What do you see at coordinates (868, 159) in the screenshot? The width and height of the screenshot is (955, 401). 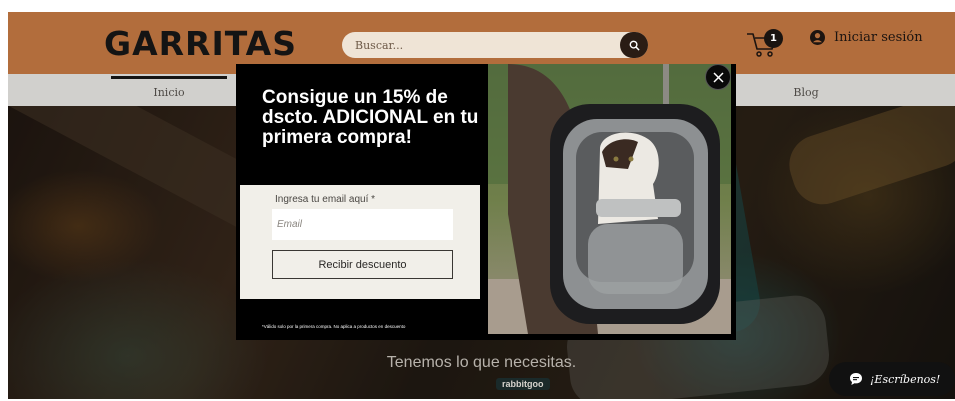 I see `hero-decor` at bounding box center [868, 159].